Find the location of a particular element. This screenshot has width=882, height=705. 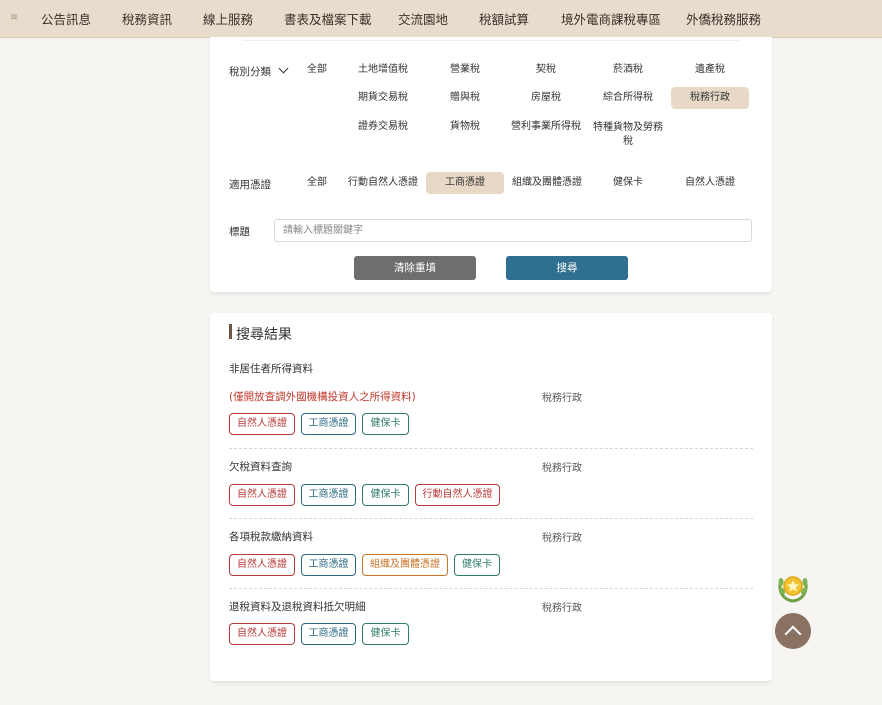

nav-item-forum: 交流園地 is located at coordinates (423, 18).